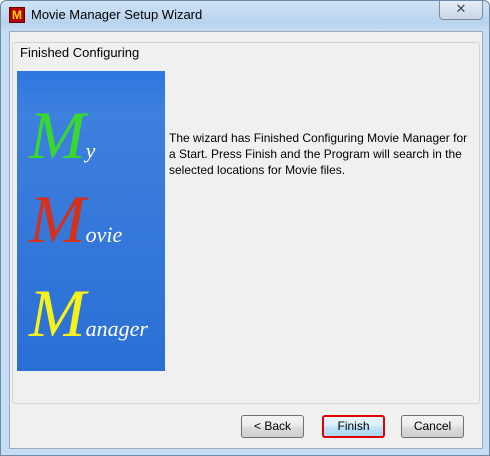 Image resolution: width=490 pixels, height=456 pixels. I want to click on logo-line-manager: Manager, so click(88, 313).